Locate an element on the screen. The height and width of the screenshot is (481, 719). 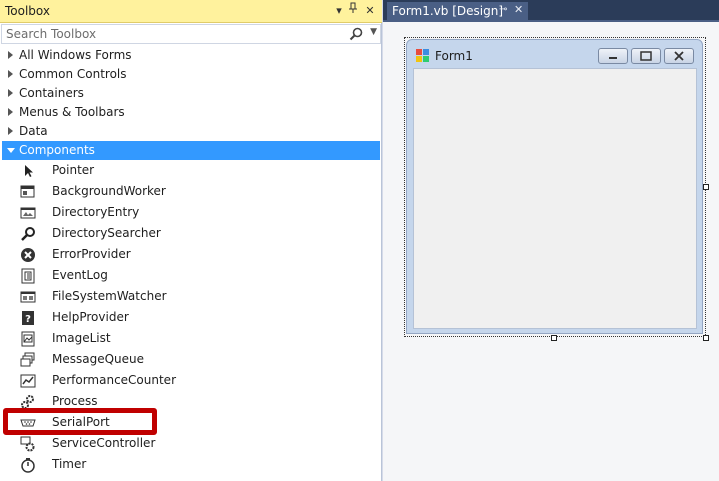
category-components: Components is located at coordinates (191, 150).